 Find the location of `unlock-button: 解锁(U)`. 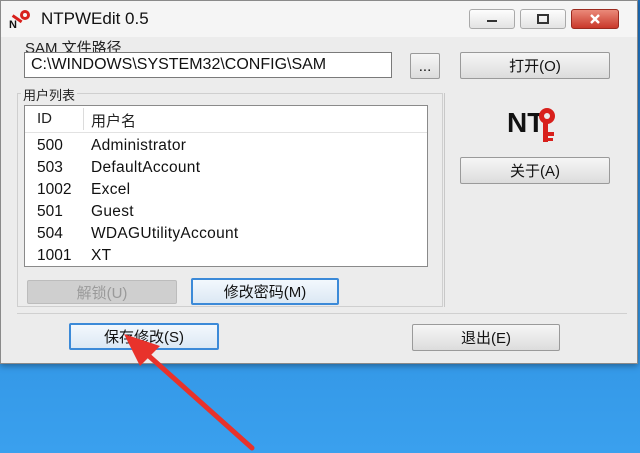

unlock-button: 解锁(U) is located at coordinates (102, 292).